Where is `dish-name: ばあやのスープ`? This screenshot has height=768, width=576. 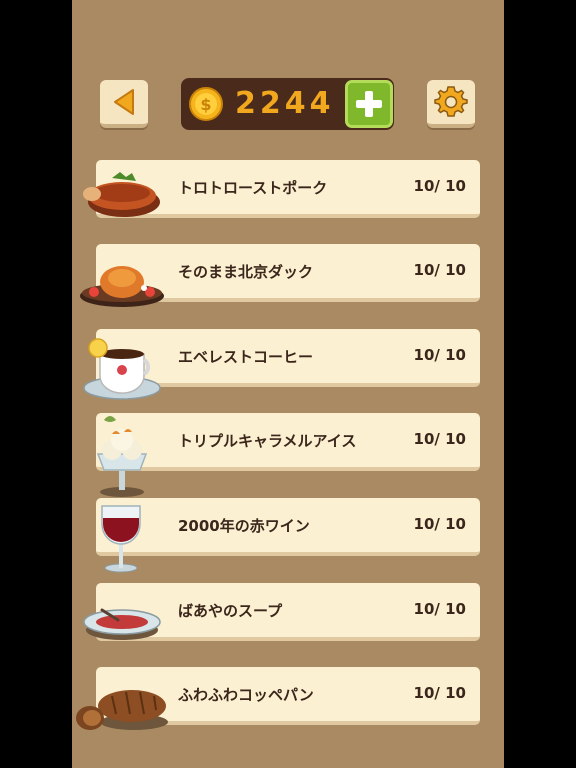 dish-name: ばあやのスープ is located at coordinates (230, 611).